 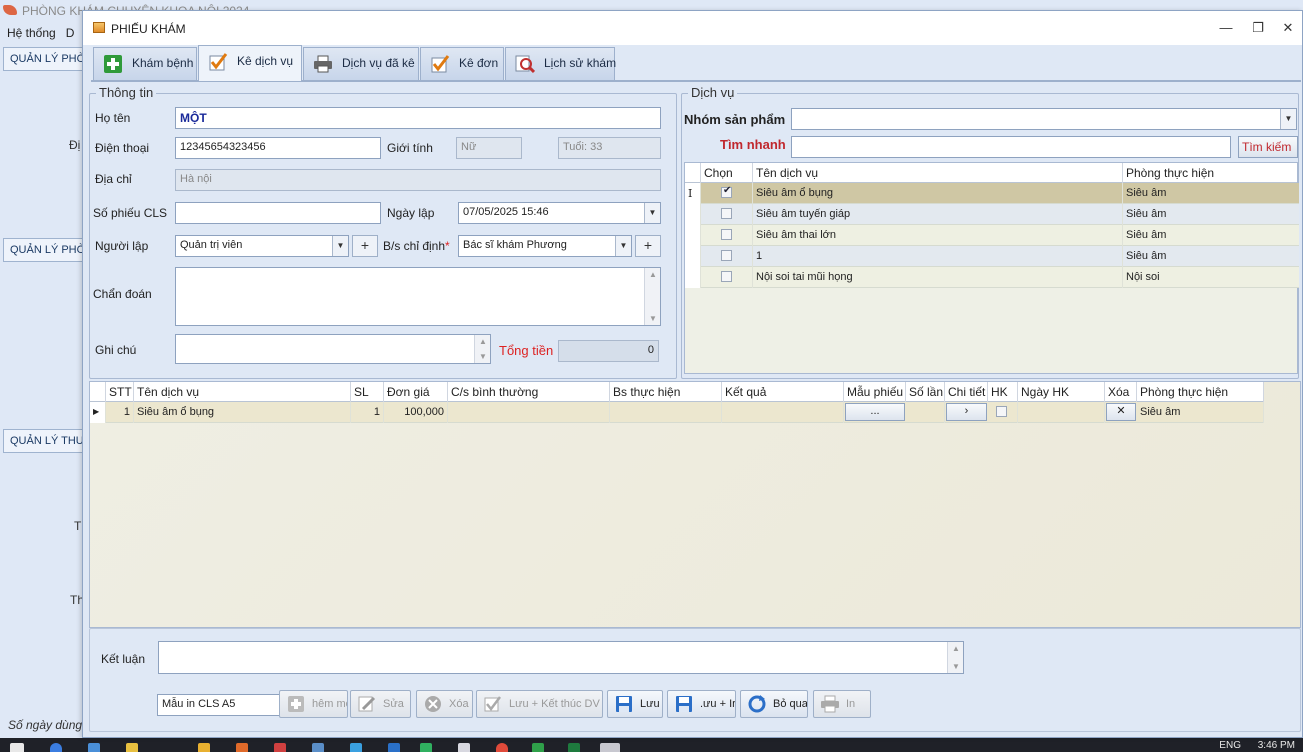 I want to click on side-button-quan-ly-thu-chi: QUẢN LÝ THU C, so click(x=43, y=441).